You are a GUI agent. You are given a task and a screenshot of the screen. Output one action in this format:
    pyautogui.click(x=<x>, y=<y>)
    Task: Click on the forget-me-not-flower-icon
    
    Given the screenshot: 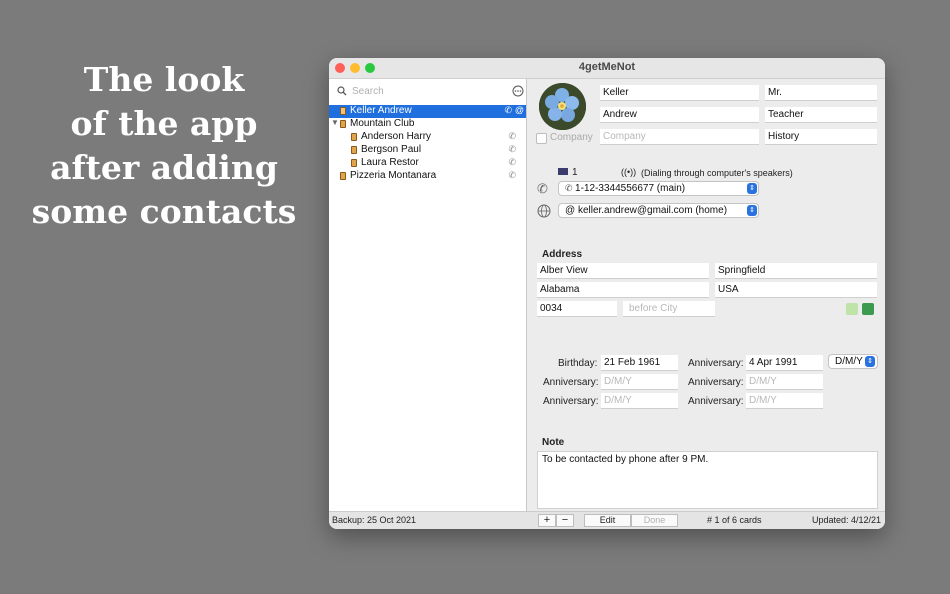 What is the action you would take?
    pyautogui.click(x=562, y=106)
    